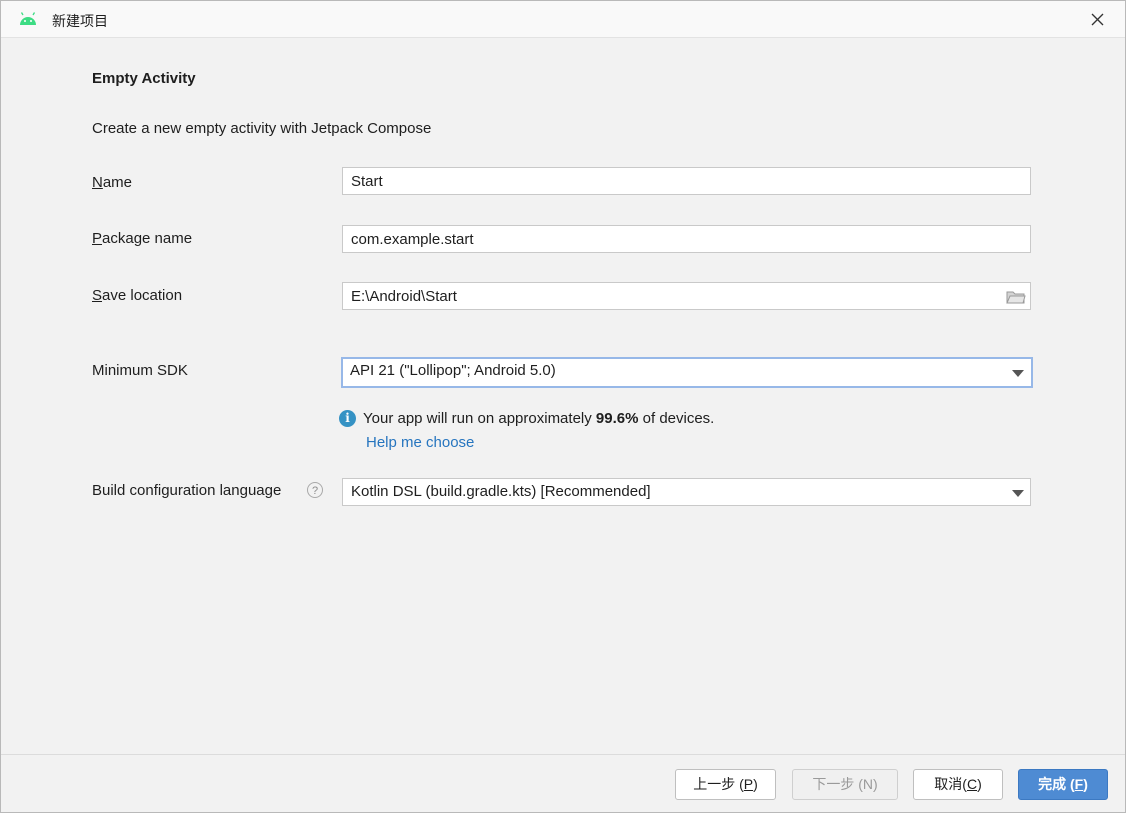 Image resolution: width=1126 pixels, height=813 pixels. What do you see at coordinates (187, 490) in the screenshot?
I see `build-language-label: Build configuration language` at bounding box center [187, 490].